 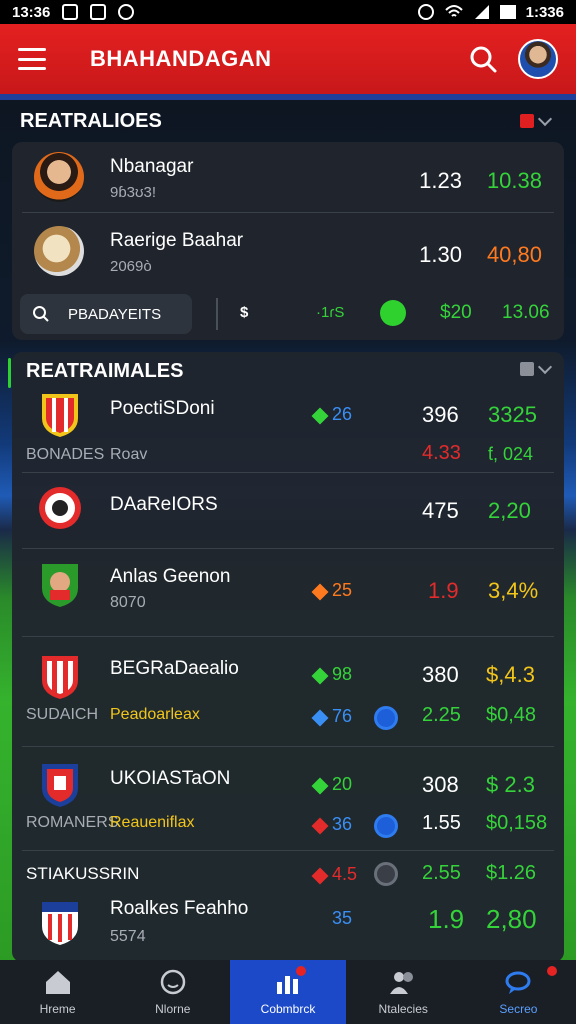 I want to click on nav-home: Hreme, so click(x=57, y=992).